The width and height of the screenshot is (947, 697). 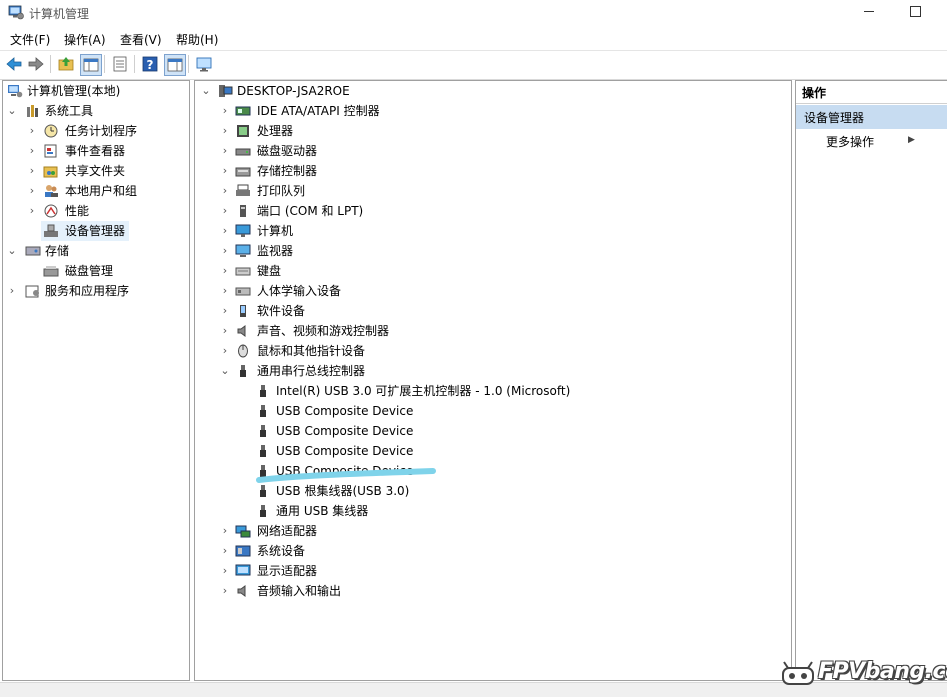 What do you see at coordinates (51, 230) in the screenshot?
I see `device-manager-icon` at bounding box center [51, 230].